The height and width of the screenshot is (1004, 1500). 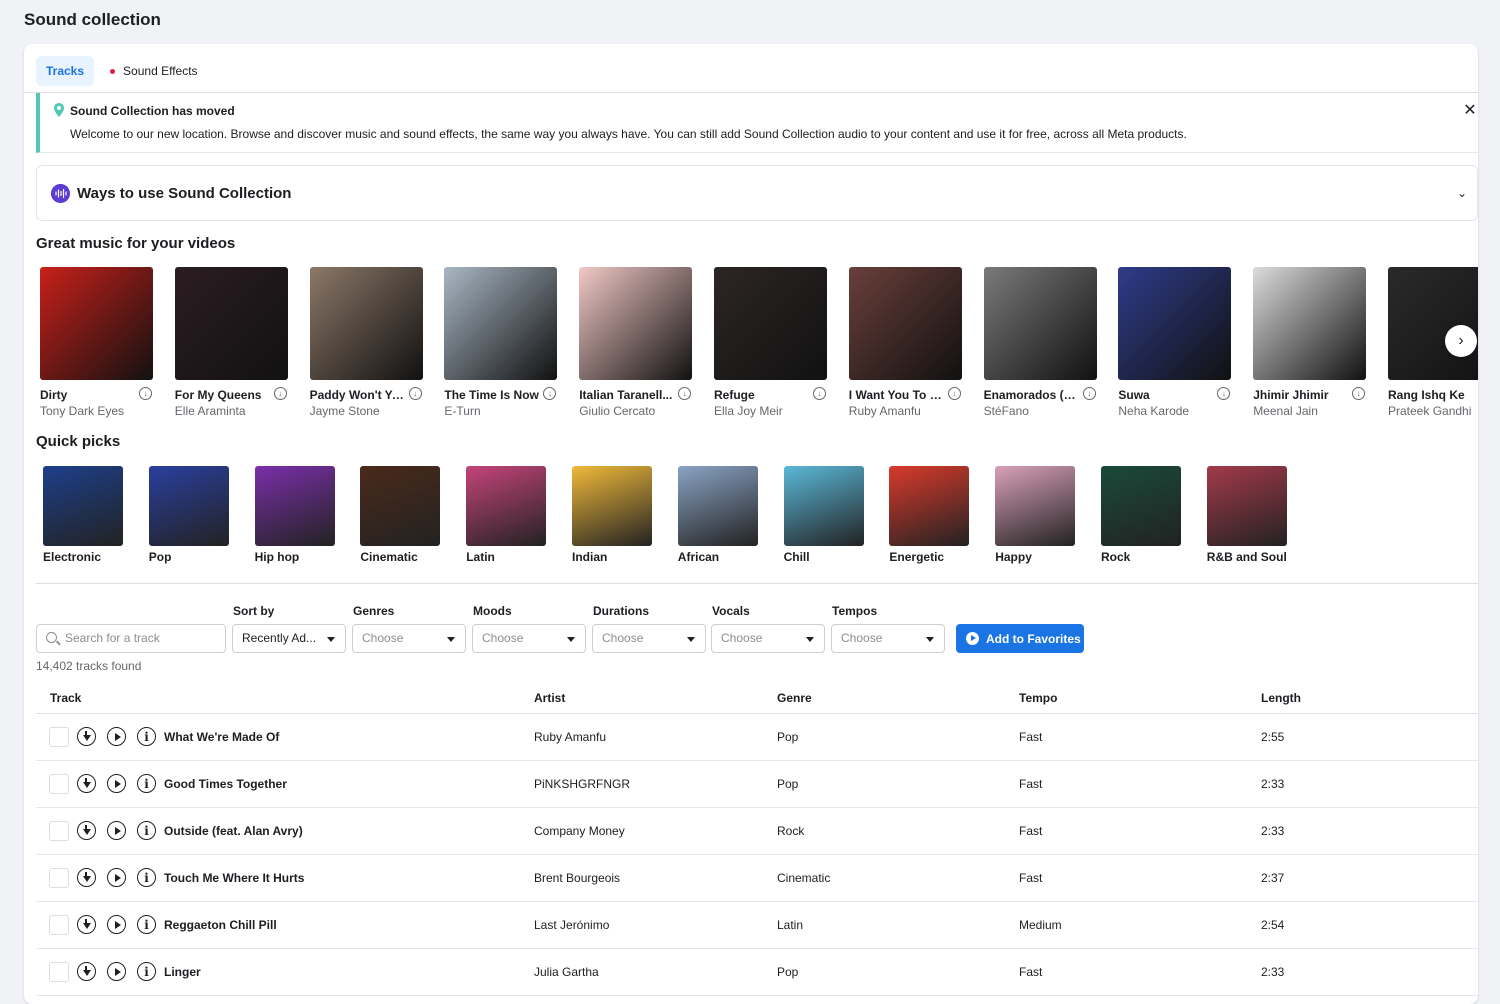 What do you see at coordinates (345, 411) in the screenshot?
I see `album-artist: Jayme Stone` at bounding box center [345, 411].